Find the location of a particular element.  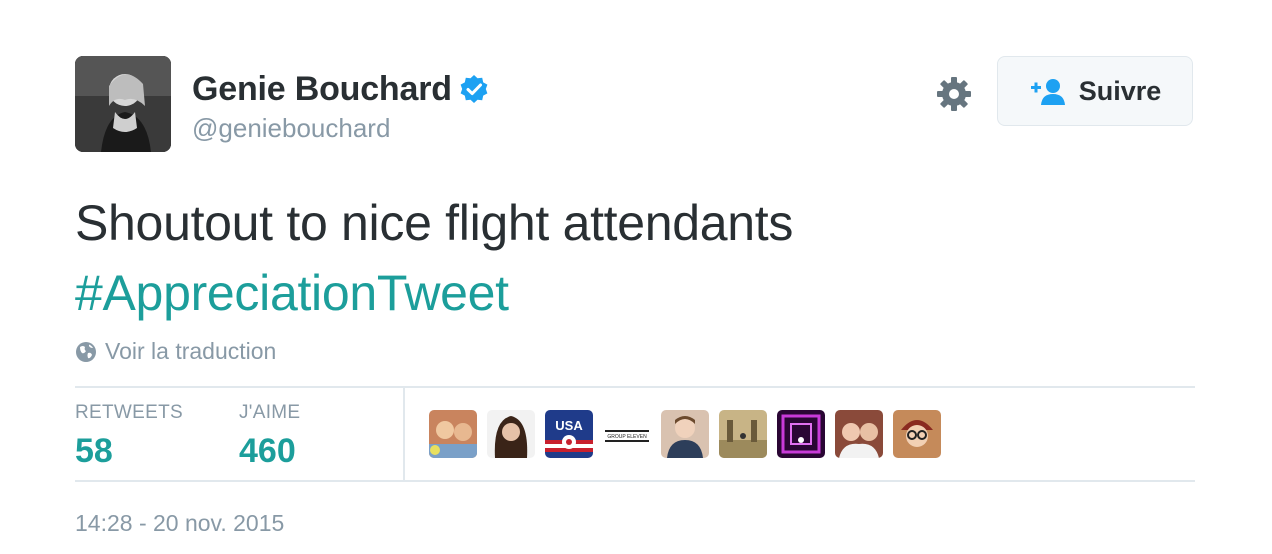

likes-label: J'AIME is located at coordinates (270, 412).